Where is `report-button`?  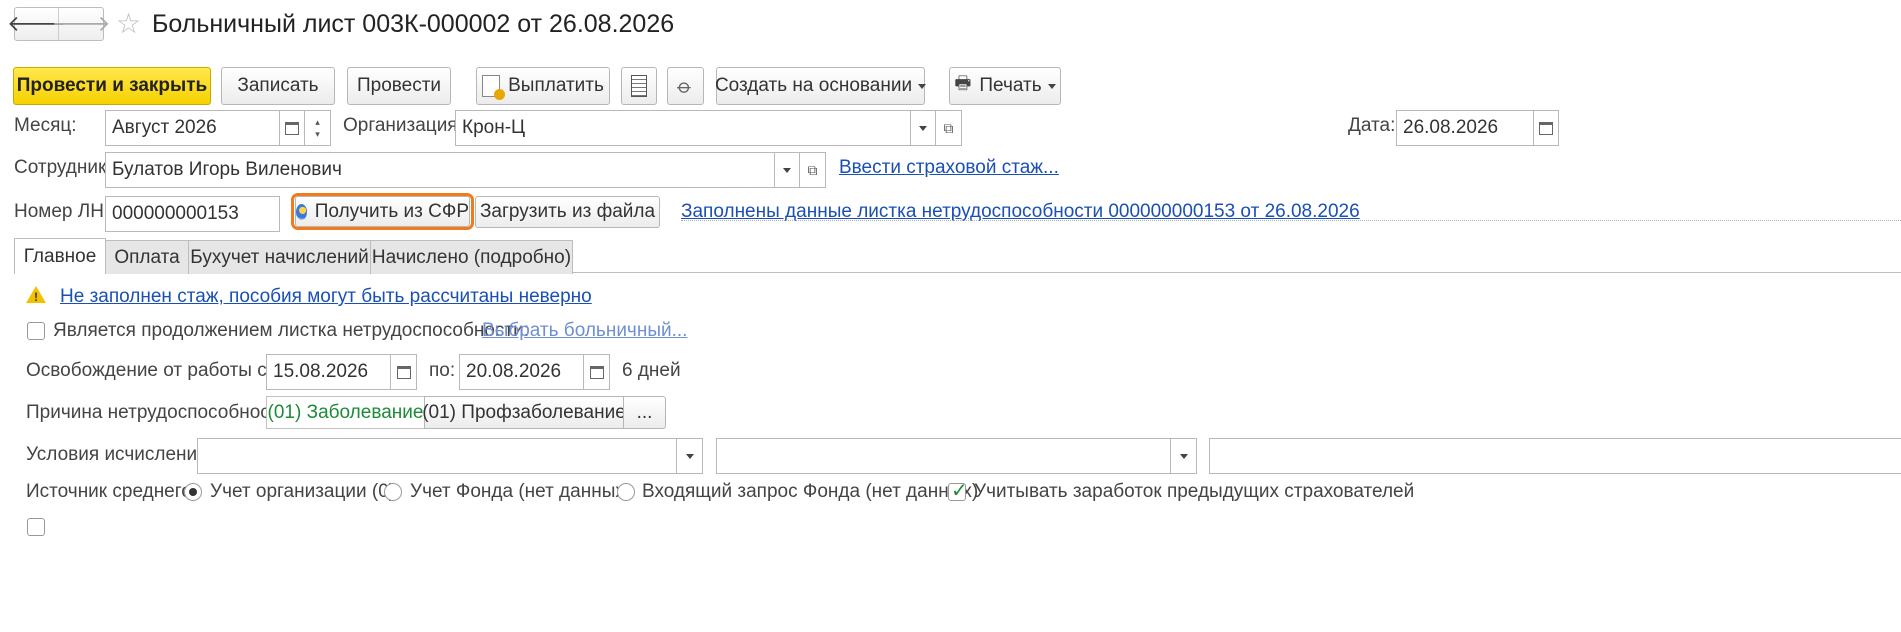 report-button is located at coordinates (639, 86).